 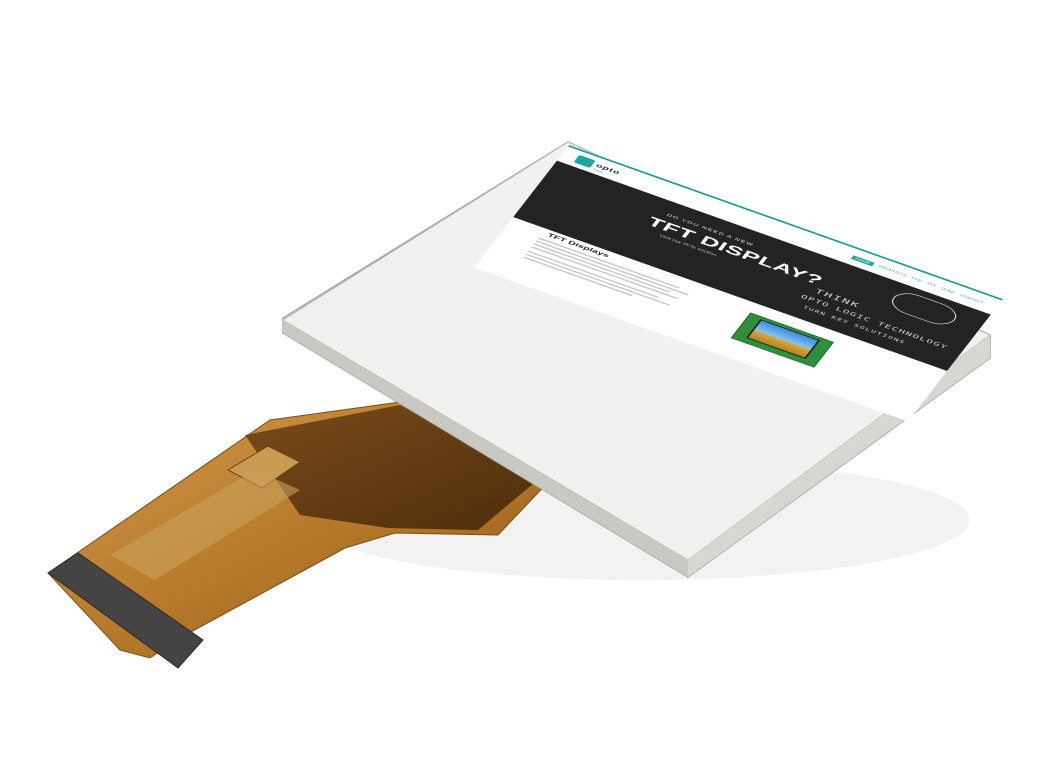 What do you see at coordinates (972, 299) in the screenshot?
I see `nav-item-contact: CONTACT` at bounding box center [972, 299].